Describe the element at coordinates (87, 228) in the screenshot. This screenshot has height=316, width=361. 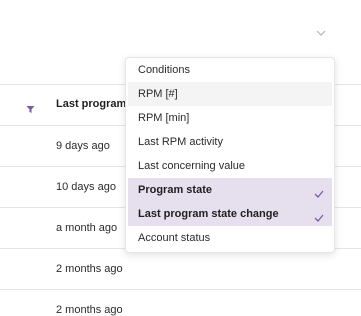
I see `table-cell: a month ago` at that location.